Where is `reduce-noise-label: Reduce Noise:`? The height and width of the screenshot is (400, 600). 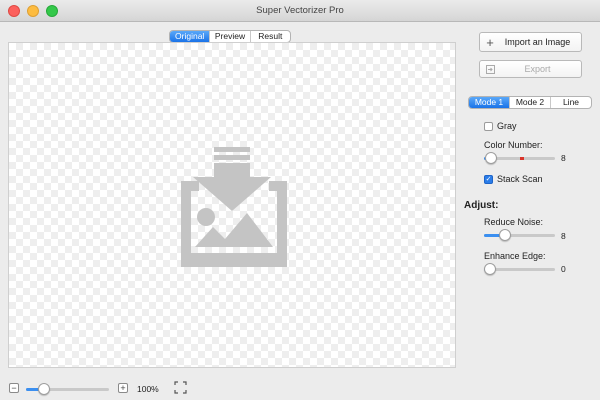 reduce-noise-label: Reduce Noise: is located at coordinates (513, 222).